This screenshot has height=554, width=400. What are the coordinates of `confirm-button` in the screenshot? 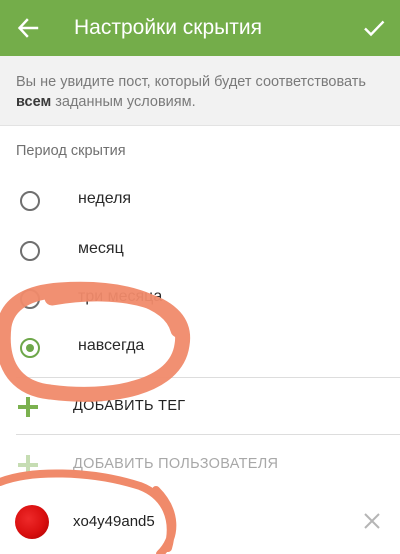 It's located at (374, 28).